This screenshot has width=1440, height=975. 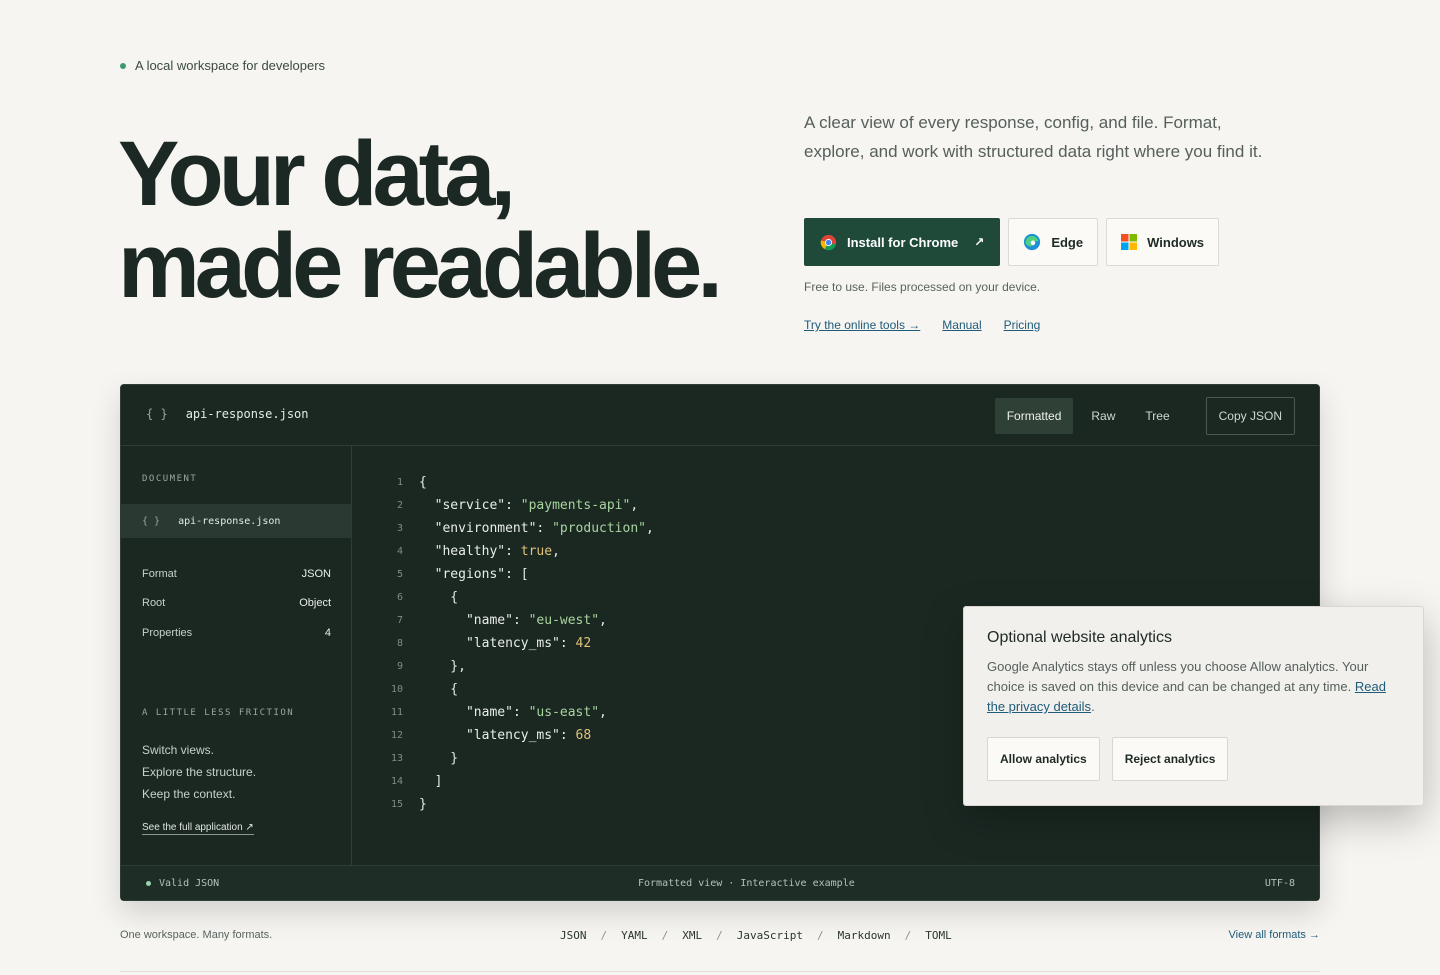 I want to click on line-number: 5, so click(x=399, y=574).